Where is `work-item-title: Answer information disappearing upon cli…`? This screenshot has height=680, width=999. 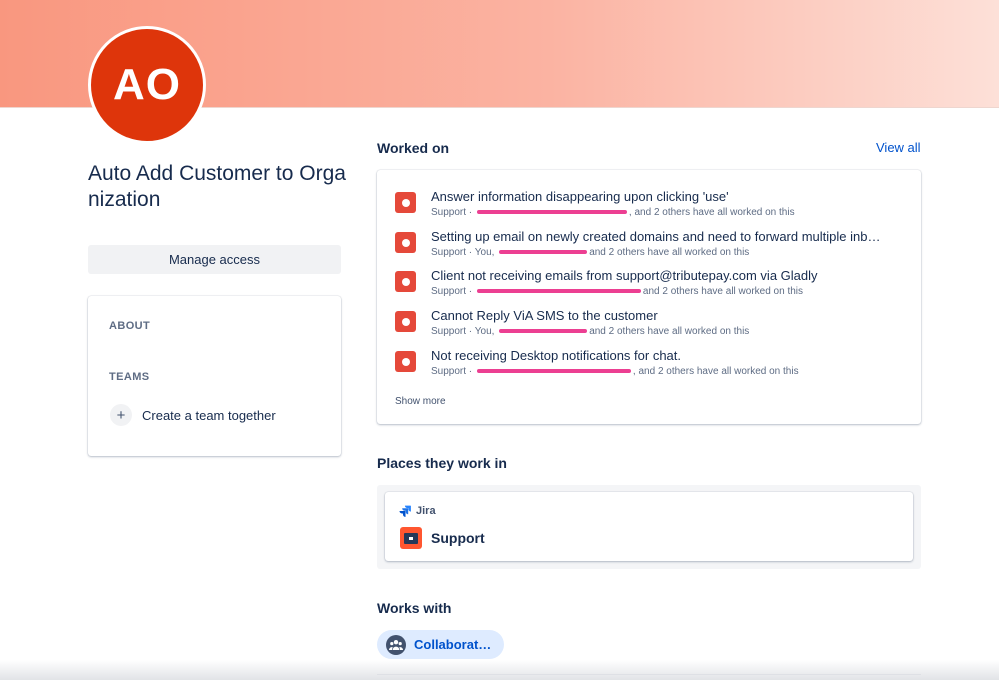
work-item-title: Answer information disappearing upon cli… is located at coordinates (661, 196).